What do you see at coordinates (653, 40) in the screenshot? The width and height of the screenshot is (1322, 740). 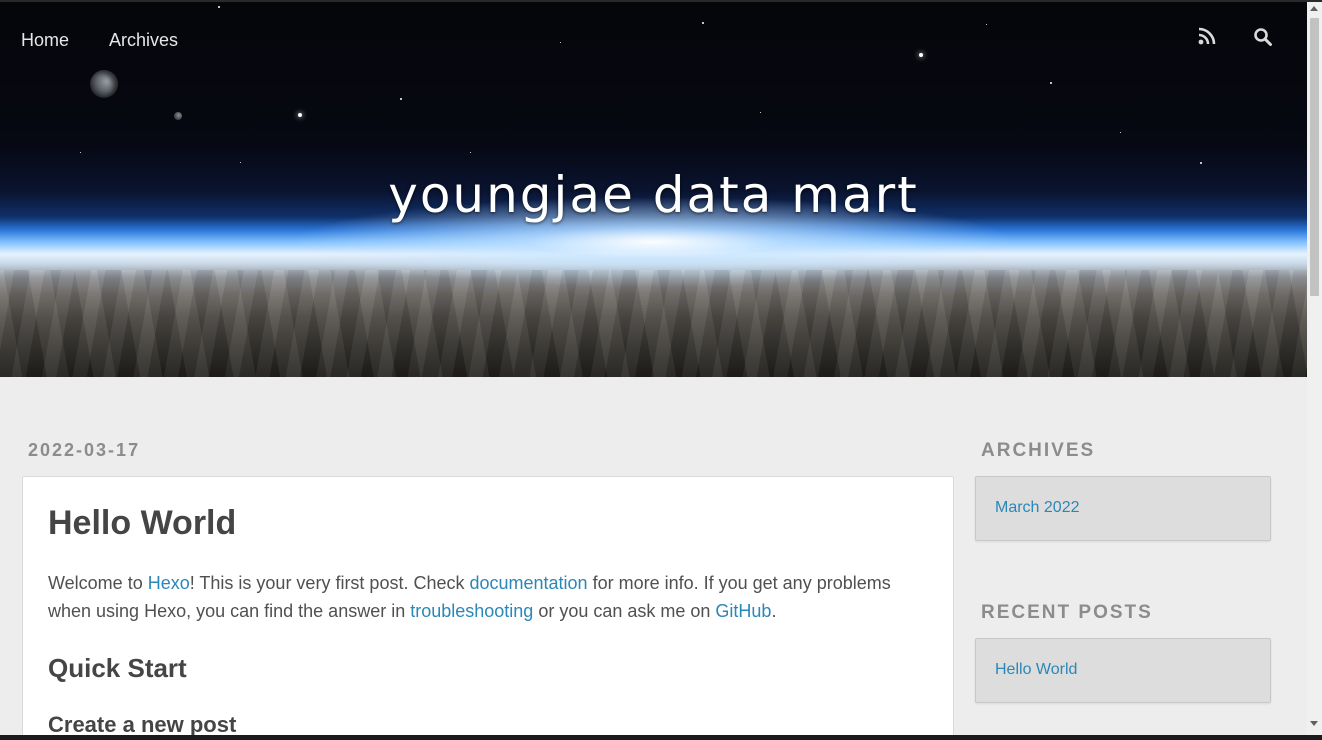 I see `main-nav: Home Archives` at bounding box center [653, 40].